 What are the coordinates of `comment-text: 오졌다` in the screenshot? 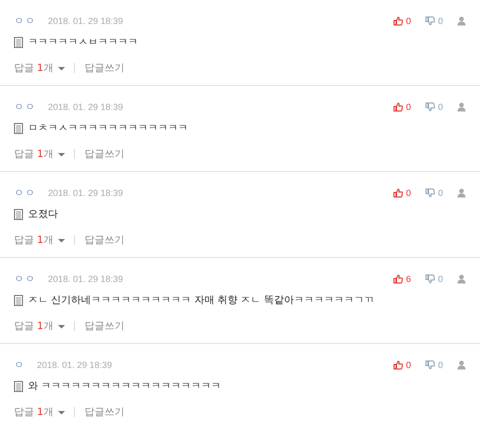 It's located at (43, 214).